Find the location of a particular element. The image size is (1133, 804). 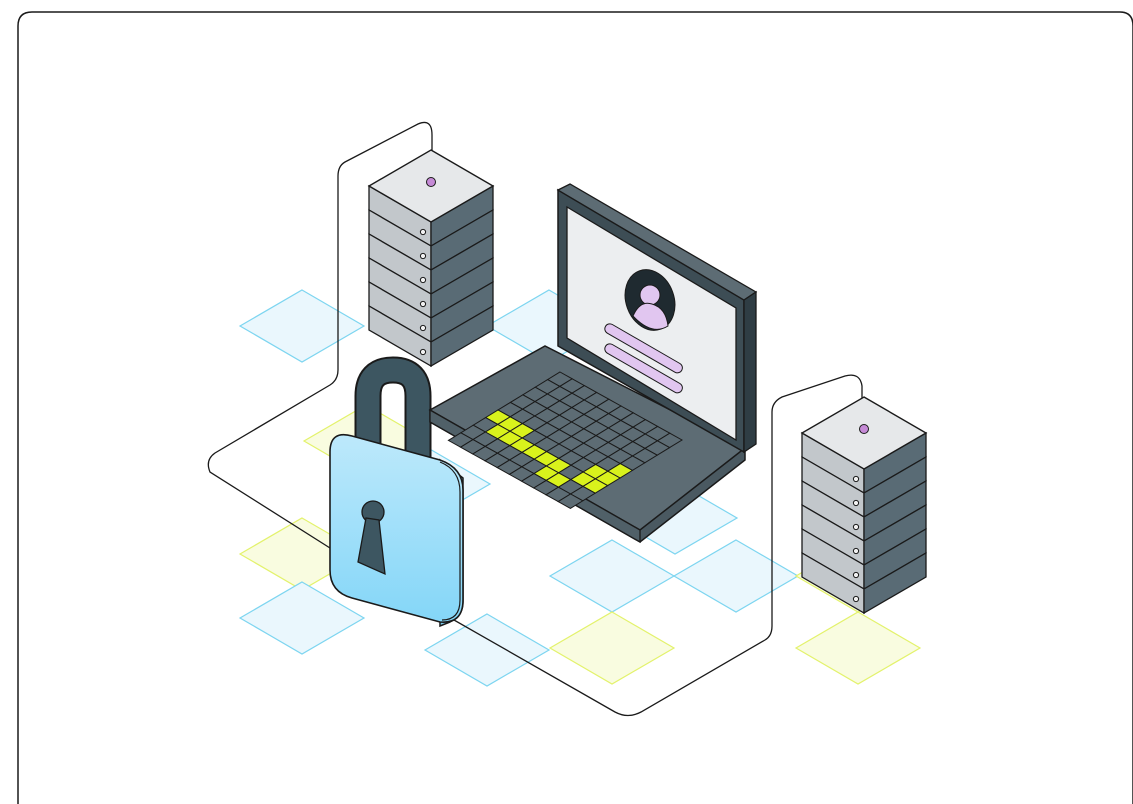

server-rack-left-icon is located at coordinates (431, 258).